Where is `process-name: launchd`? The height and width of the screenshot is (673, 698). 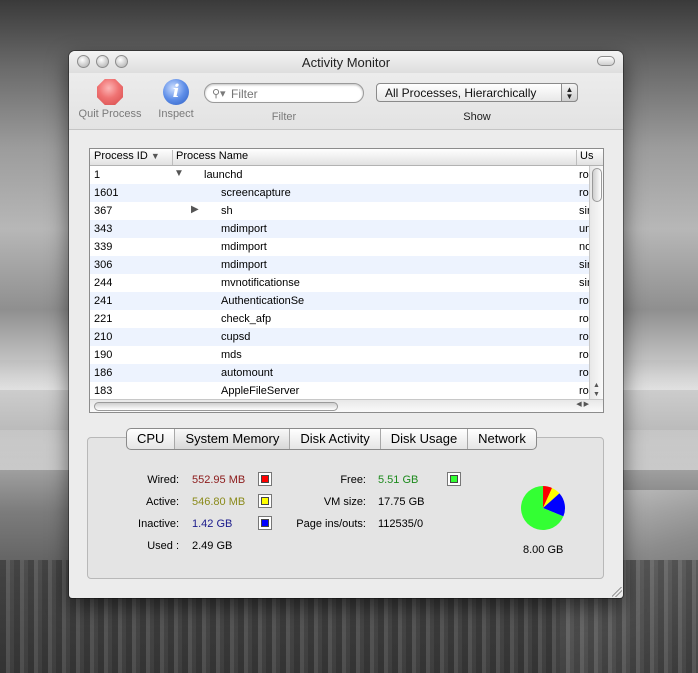
process-name: launchd is located at coordinates (223, 175).